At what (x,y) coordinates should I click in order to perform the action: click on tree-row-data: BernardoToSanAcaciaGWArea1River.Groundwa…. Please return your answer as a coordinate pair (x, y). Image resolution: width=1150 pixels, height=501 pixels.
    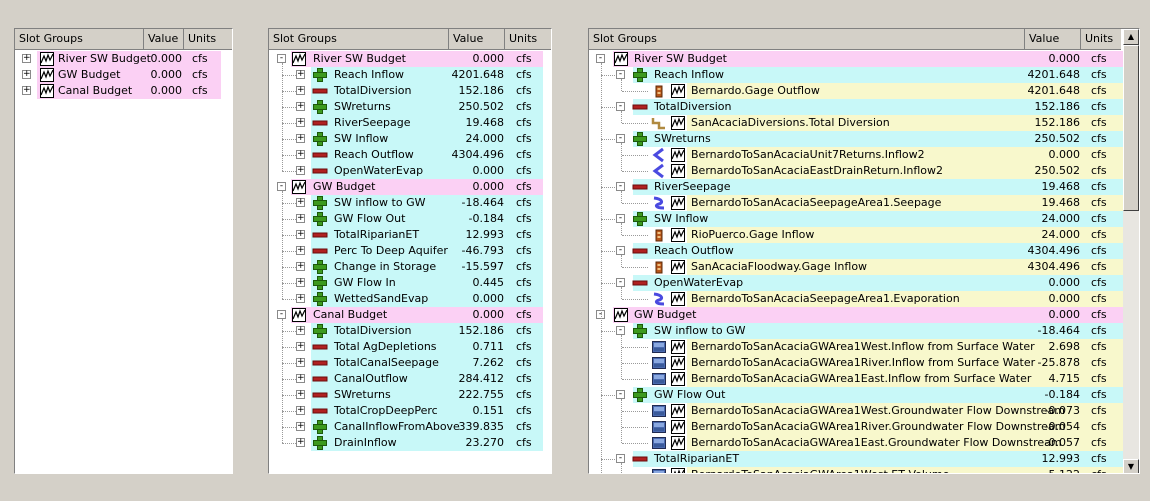
    Looking at the image, I should click on (856, 427).